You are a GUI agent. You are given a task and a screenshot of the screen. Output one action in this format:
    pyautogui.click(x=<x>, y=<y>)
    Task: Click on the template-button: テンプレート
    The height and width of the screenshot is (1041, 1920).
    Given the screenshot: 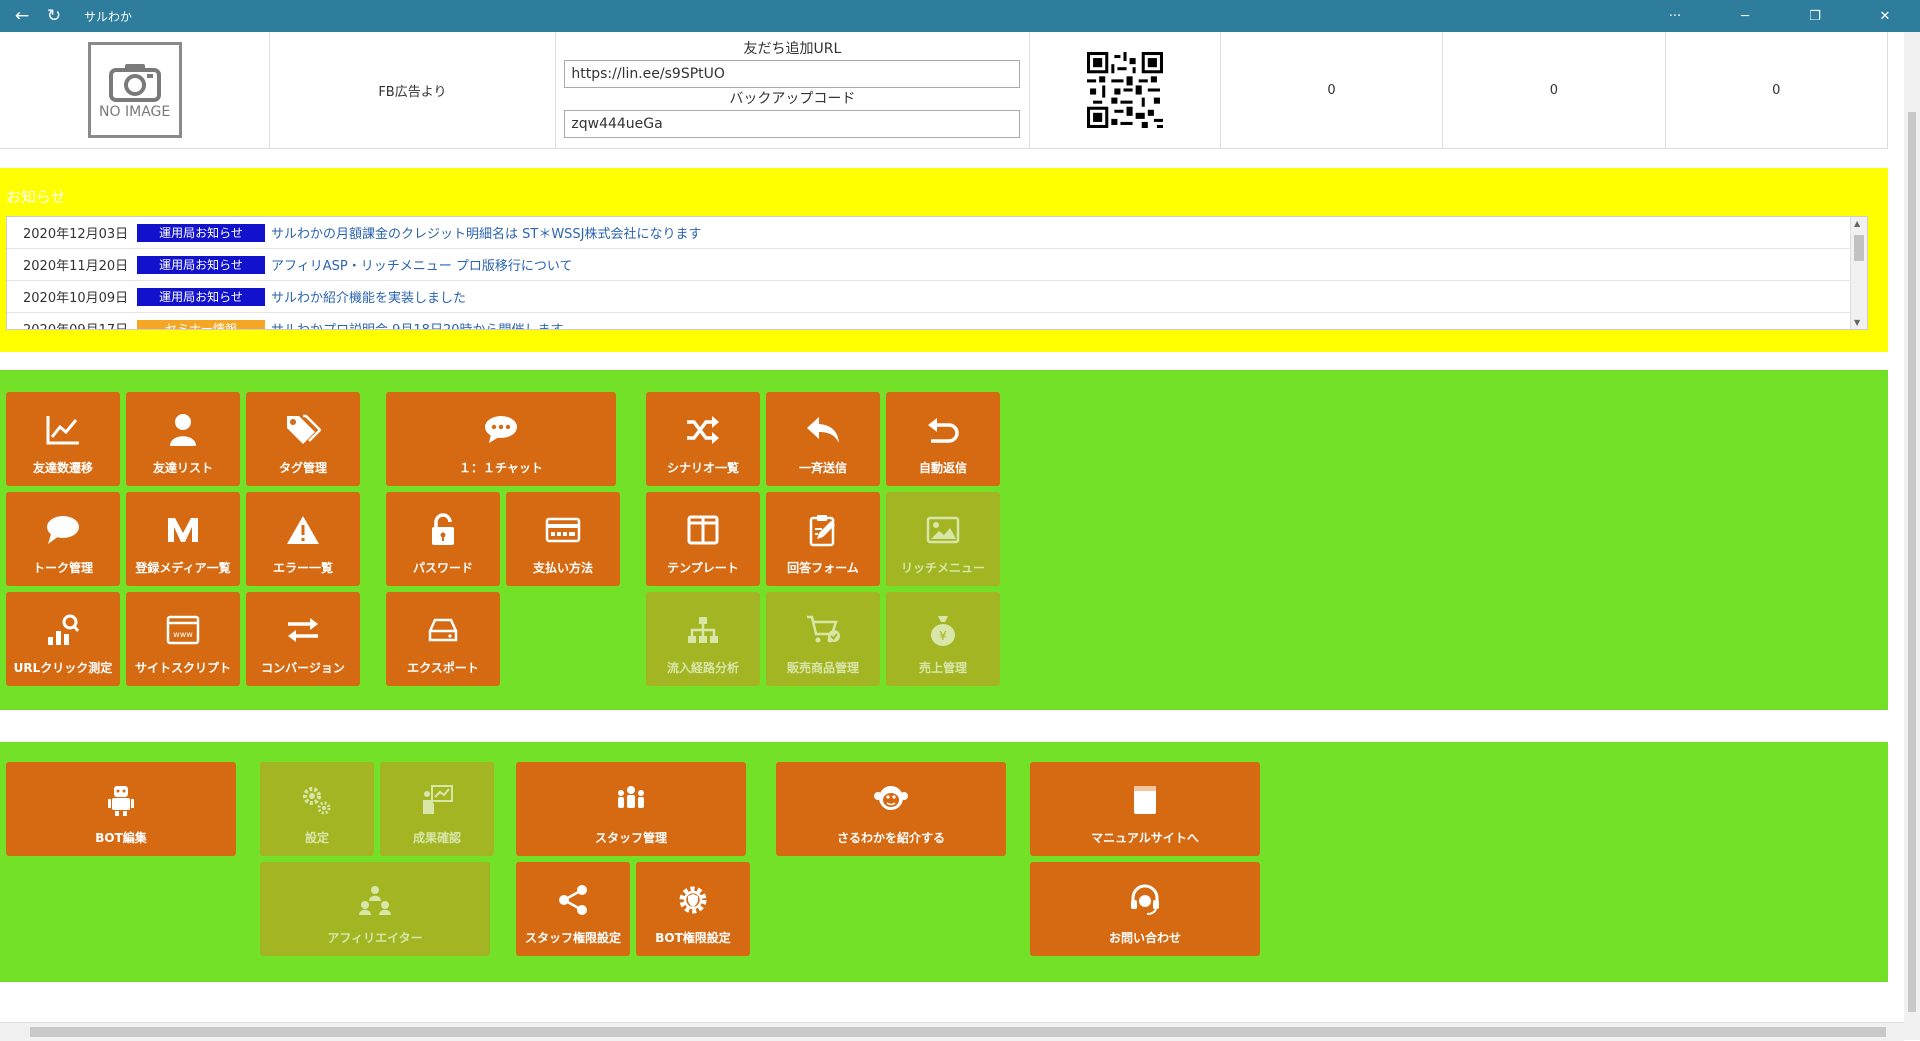 What is the action you would take?
    pyautogui.click(x=703, y=539)
    